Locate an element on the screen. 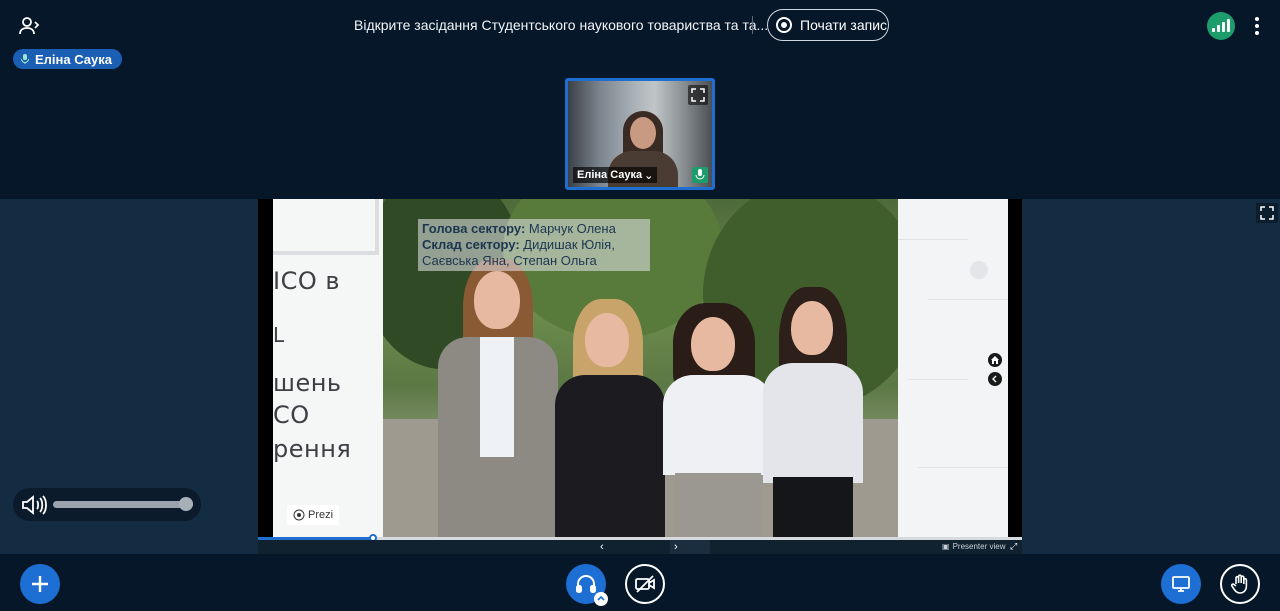 The width and height of the screenshot is (1280, 611). next-slide-icon: › is located at coordinates (690, 547).